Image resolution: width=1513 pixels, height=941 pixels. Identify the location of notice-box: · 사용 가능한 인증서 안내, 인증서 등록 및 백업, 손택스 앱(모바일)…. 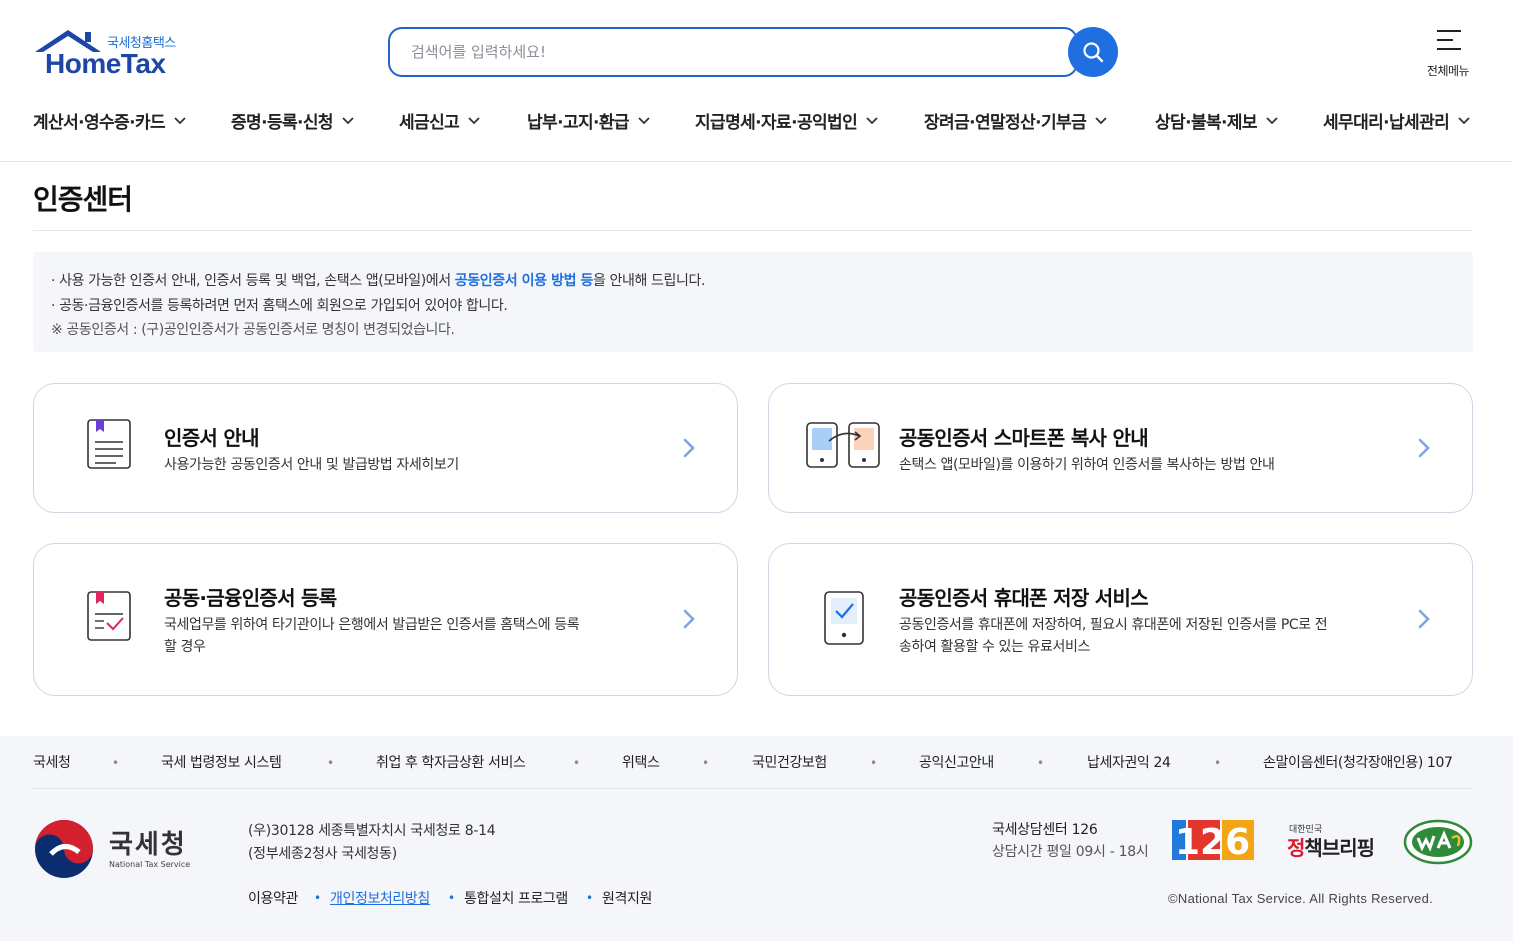
(753, 302).